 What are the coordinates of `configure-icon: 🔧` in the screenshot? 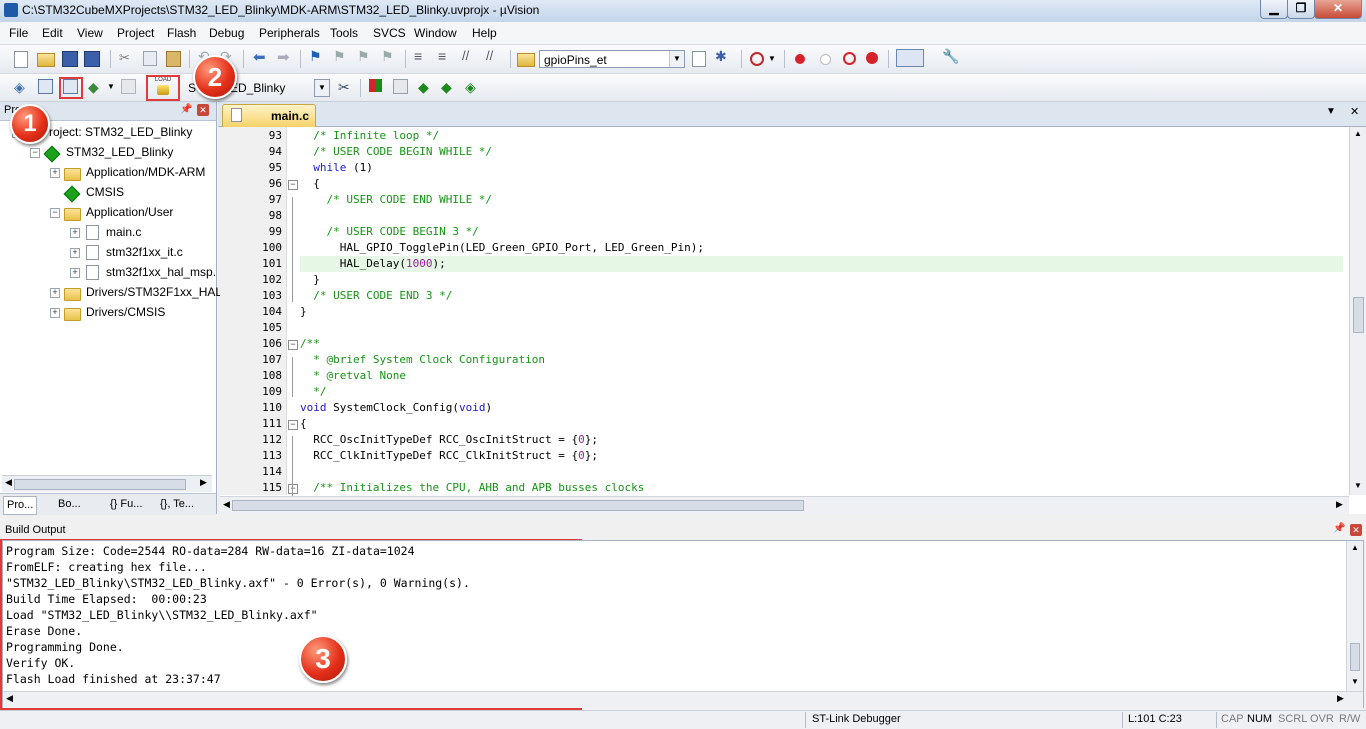 It's located at (950, 56).